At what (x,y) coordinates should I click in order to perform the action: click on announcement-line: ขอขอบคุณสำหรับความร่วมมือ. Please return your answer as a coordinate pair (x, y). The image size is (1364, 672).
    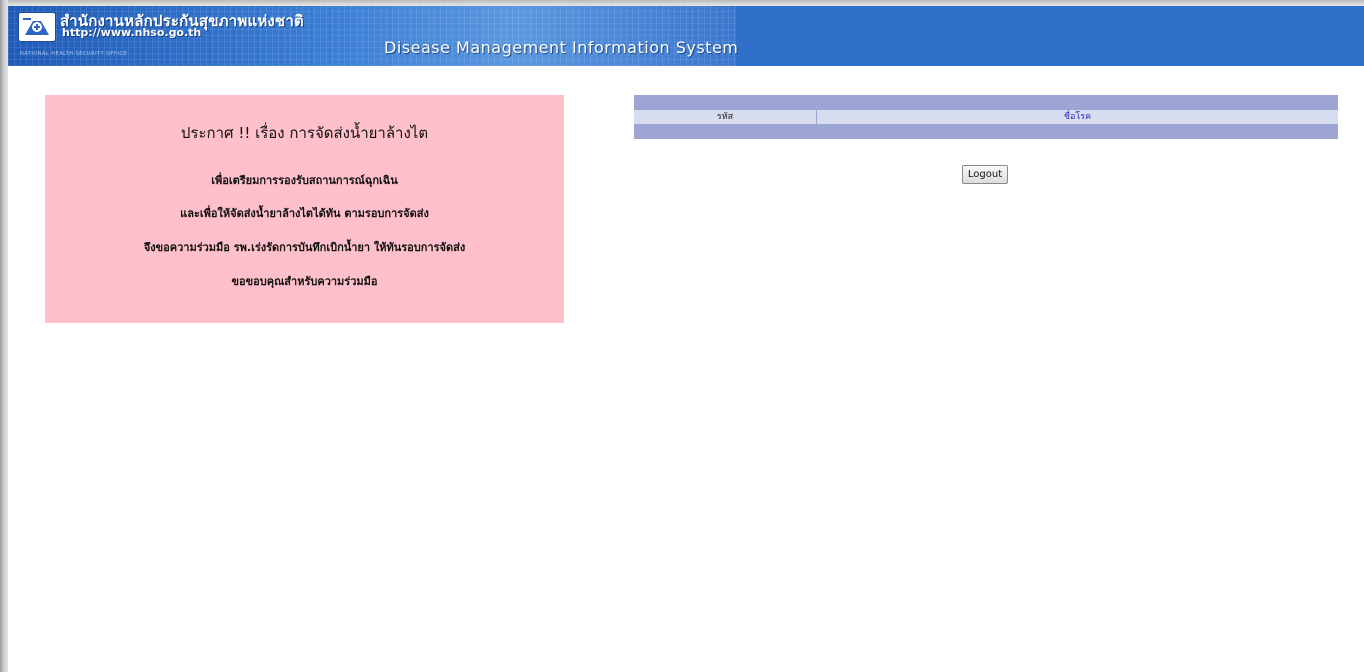
    Looking at the image, I should click on (304, 281).